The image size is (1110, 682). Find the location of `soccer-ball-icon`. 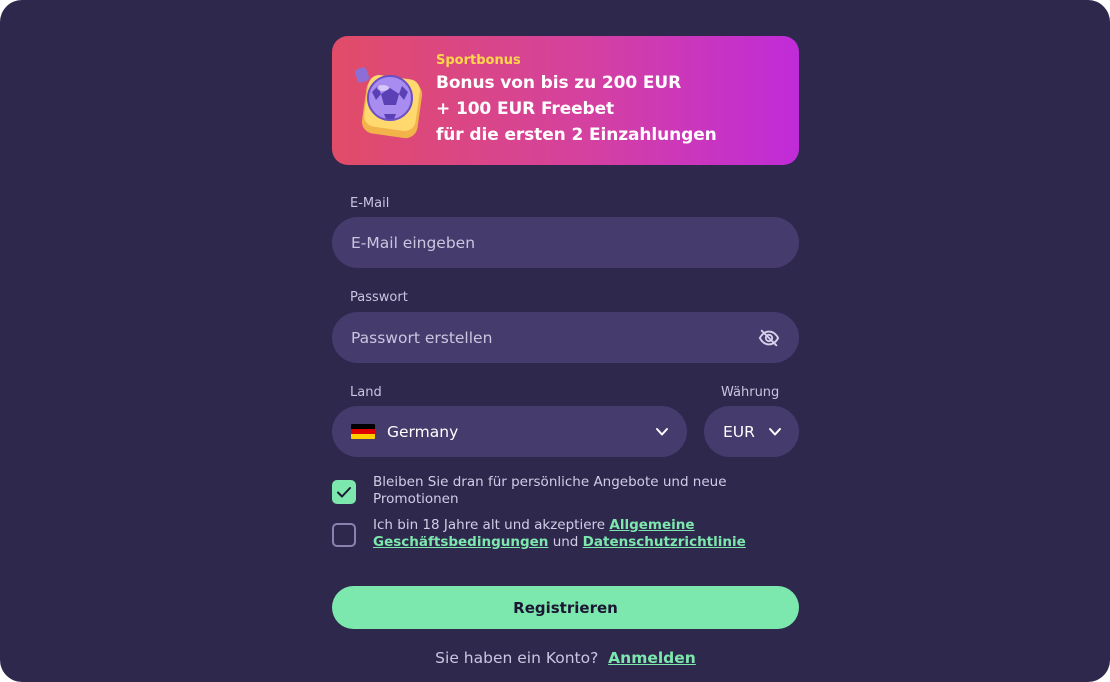

soccer-ball-icon is located at coordinates (388, 103).